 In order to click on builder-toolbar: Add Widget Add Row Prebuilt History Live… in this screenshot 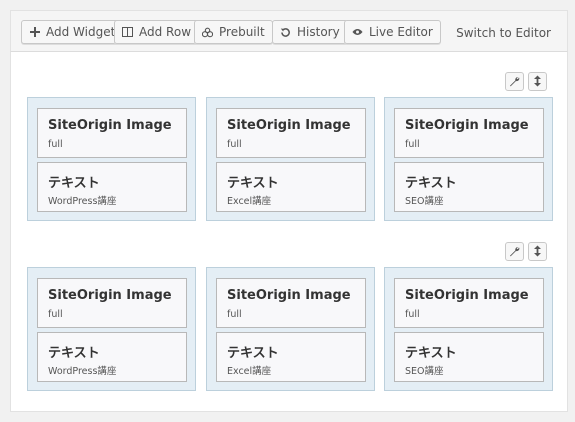, I will do `click(289, 31)`.